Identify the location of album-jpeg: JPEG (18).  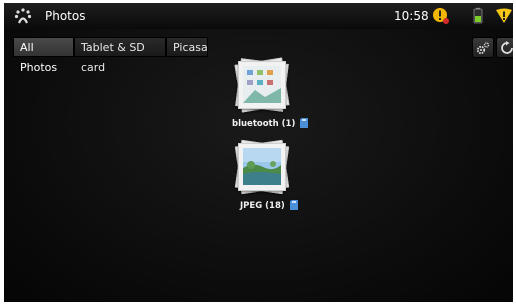
(271, 177).